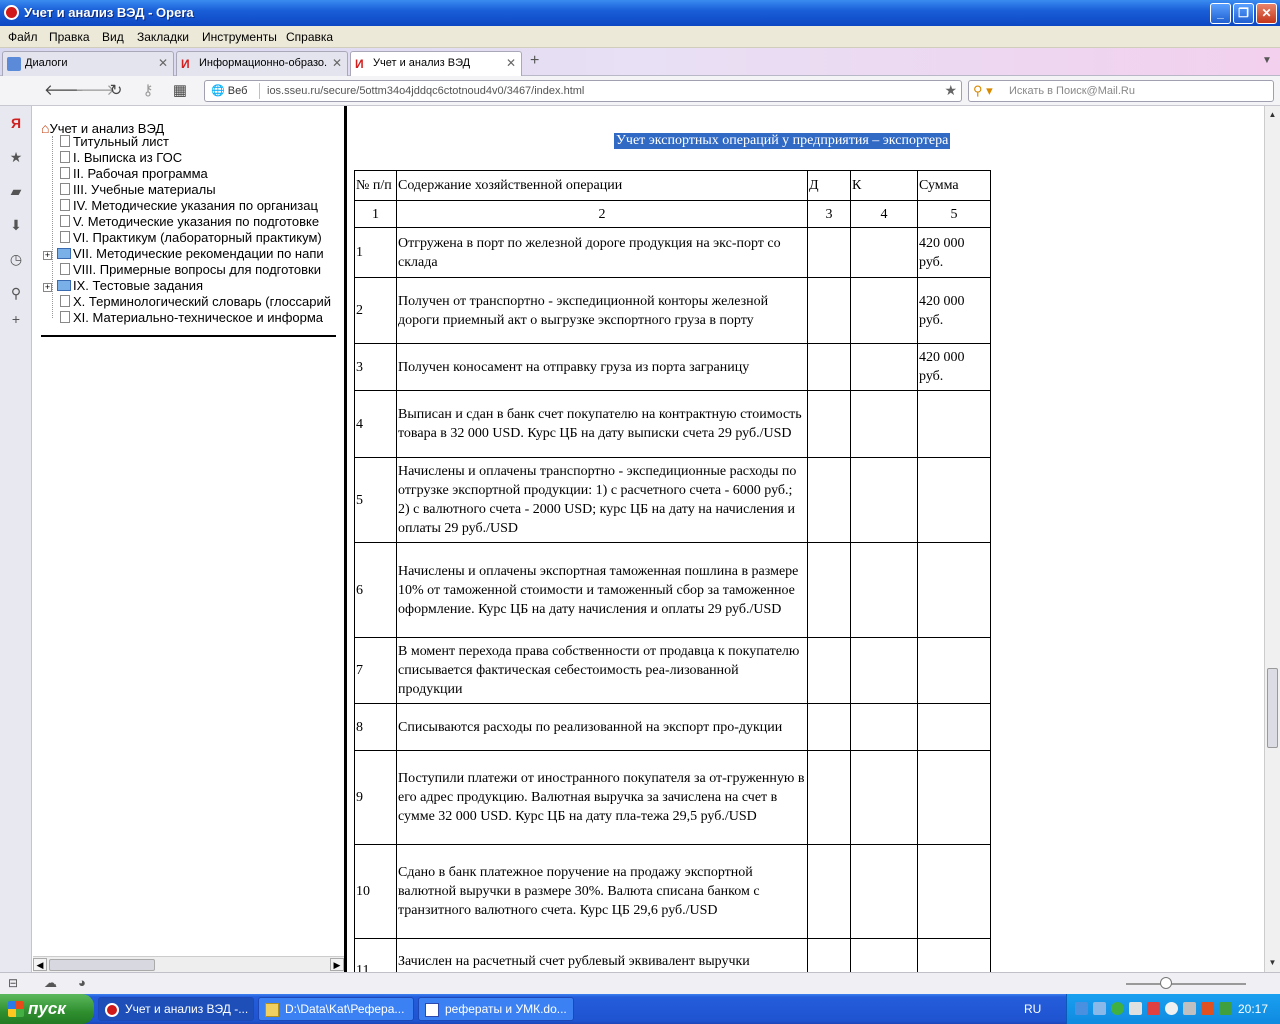  I want to click on scroll-up-arrow-icon: ▲, so click(1272, 115).